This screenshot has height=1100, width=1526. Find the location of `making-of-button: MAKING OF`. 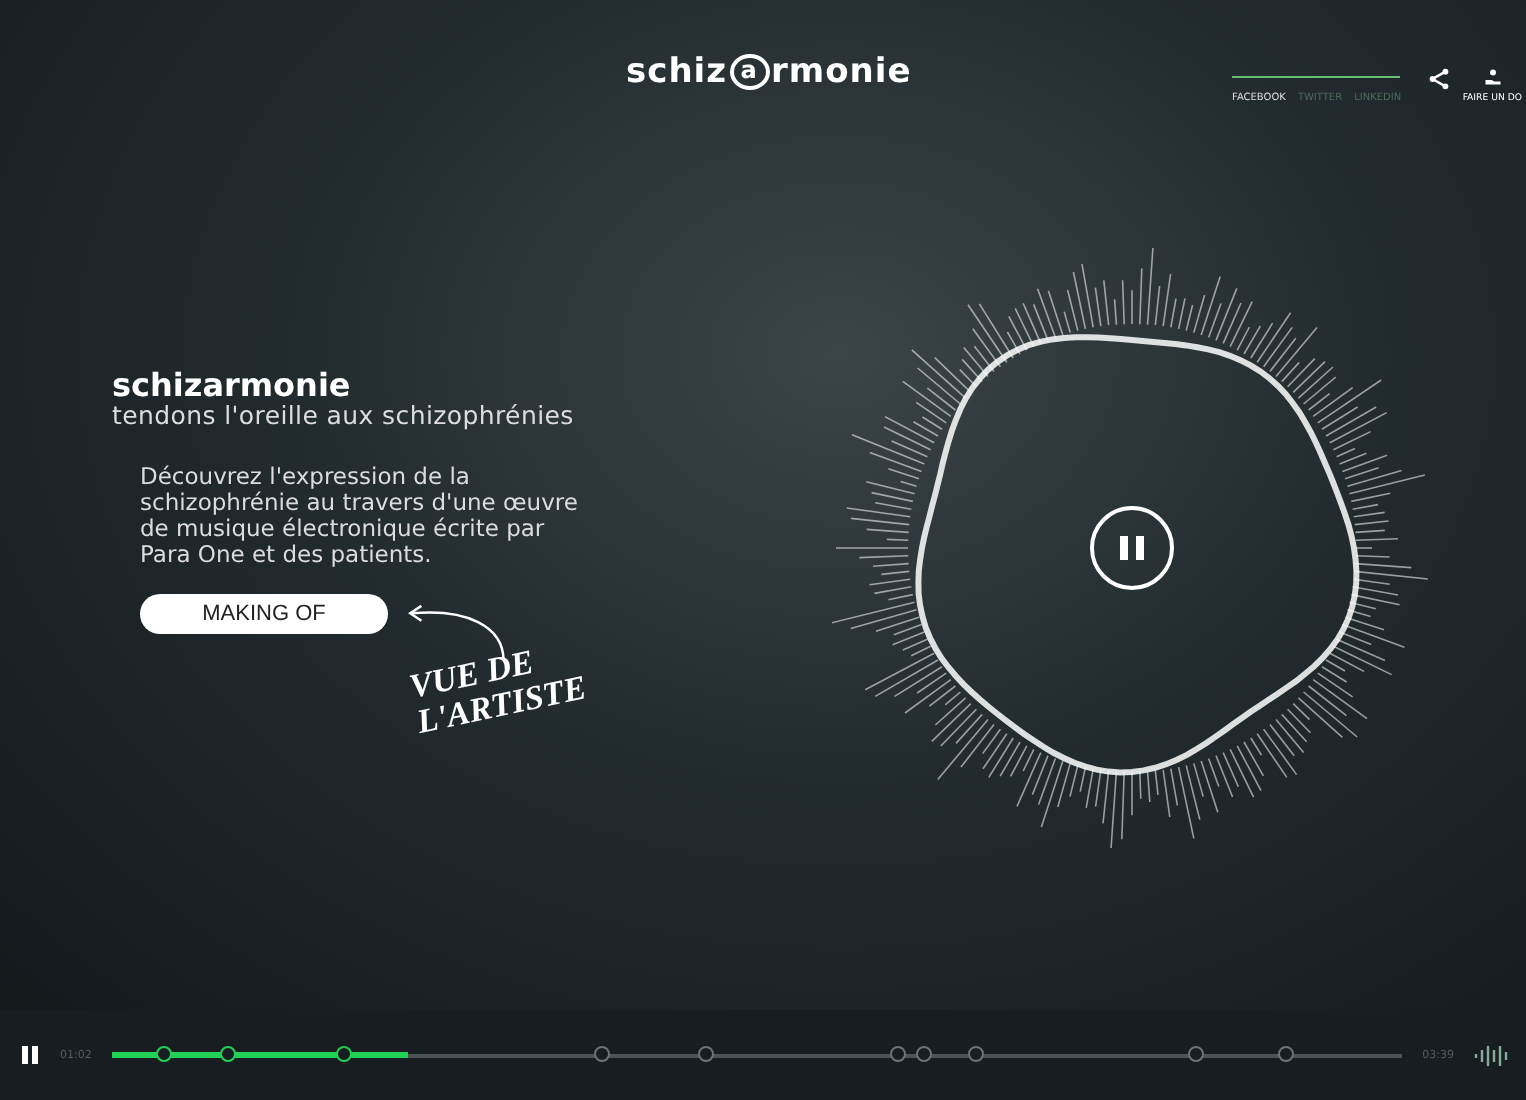

making-of-button: MAKING OF is located at coordinates (264, 614).